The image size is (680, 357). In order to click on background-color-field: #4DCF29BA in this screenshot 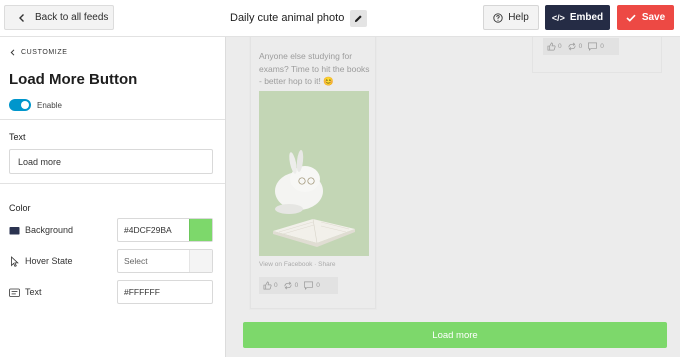, I will do `click(165, 230)`.